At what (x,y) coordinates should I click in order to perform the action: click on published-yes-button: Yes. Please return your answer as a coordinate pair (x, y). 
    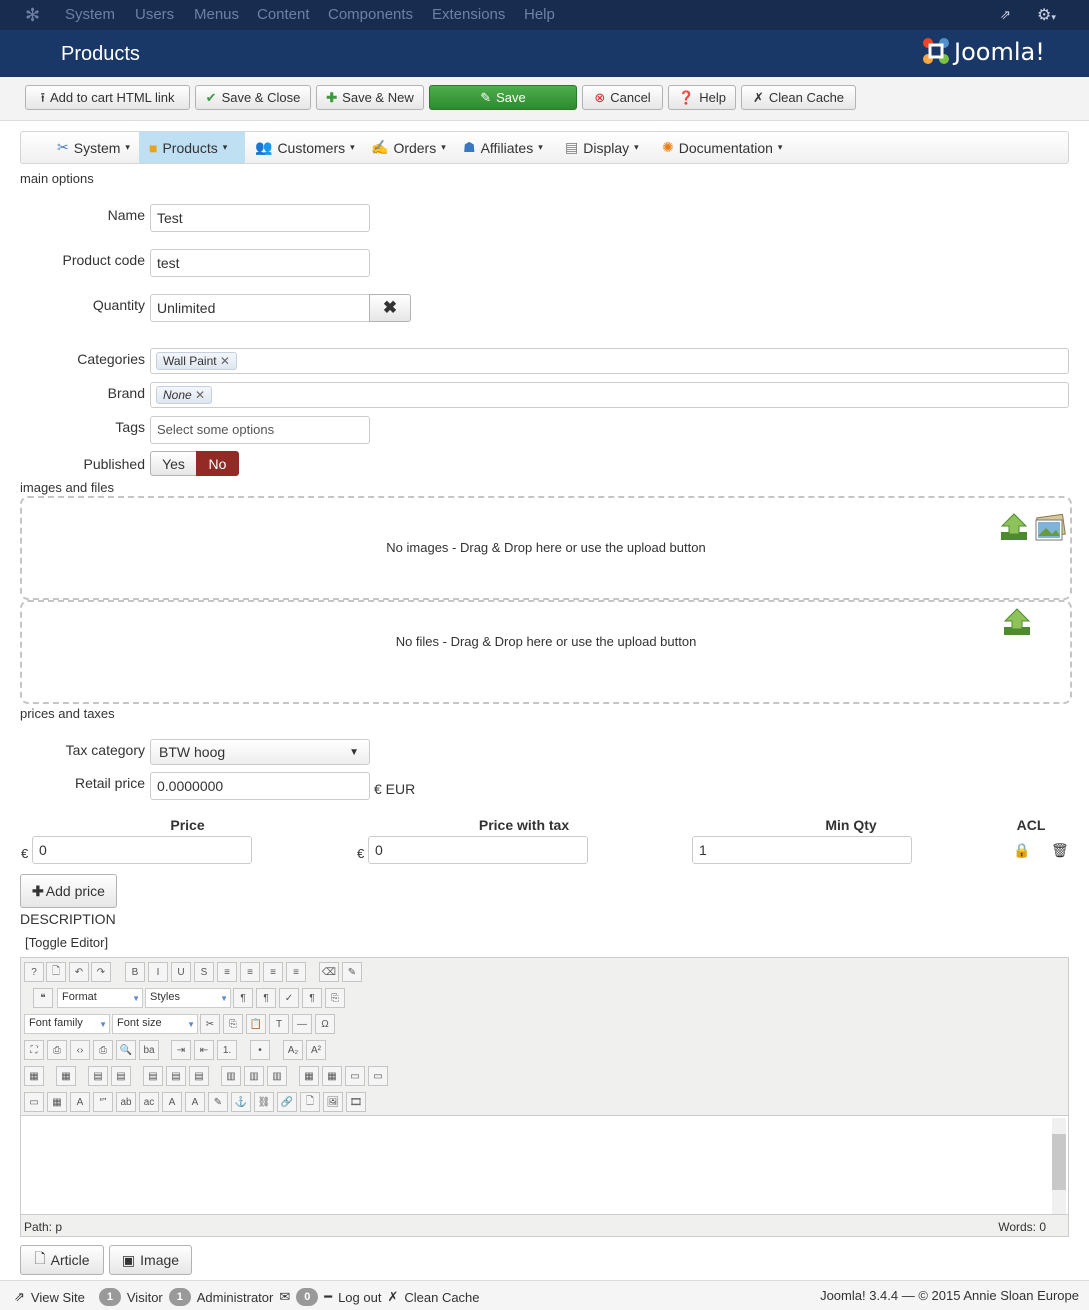
    Looking at the image, I should click on (173, 463).